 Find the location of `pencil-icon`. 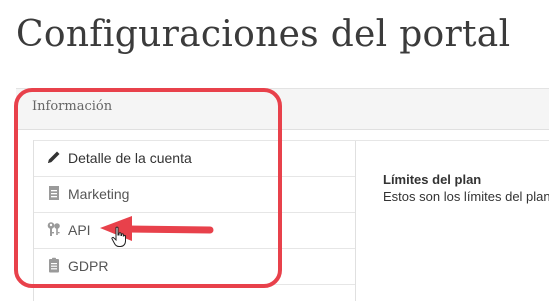

pencil-icon is located at coordinates (54, 157).